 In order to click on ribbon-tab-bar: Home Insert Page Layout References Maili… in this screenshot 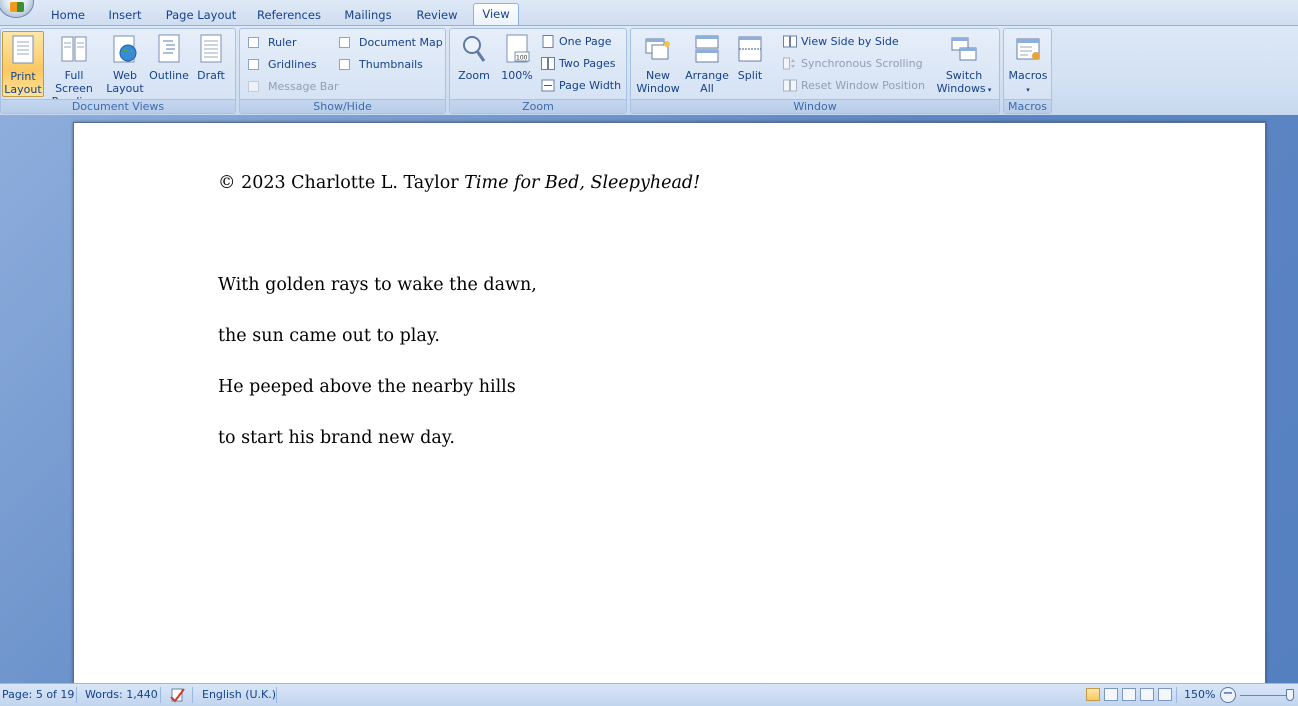, I will do `click(649, 13)`.